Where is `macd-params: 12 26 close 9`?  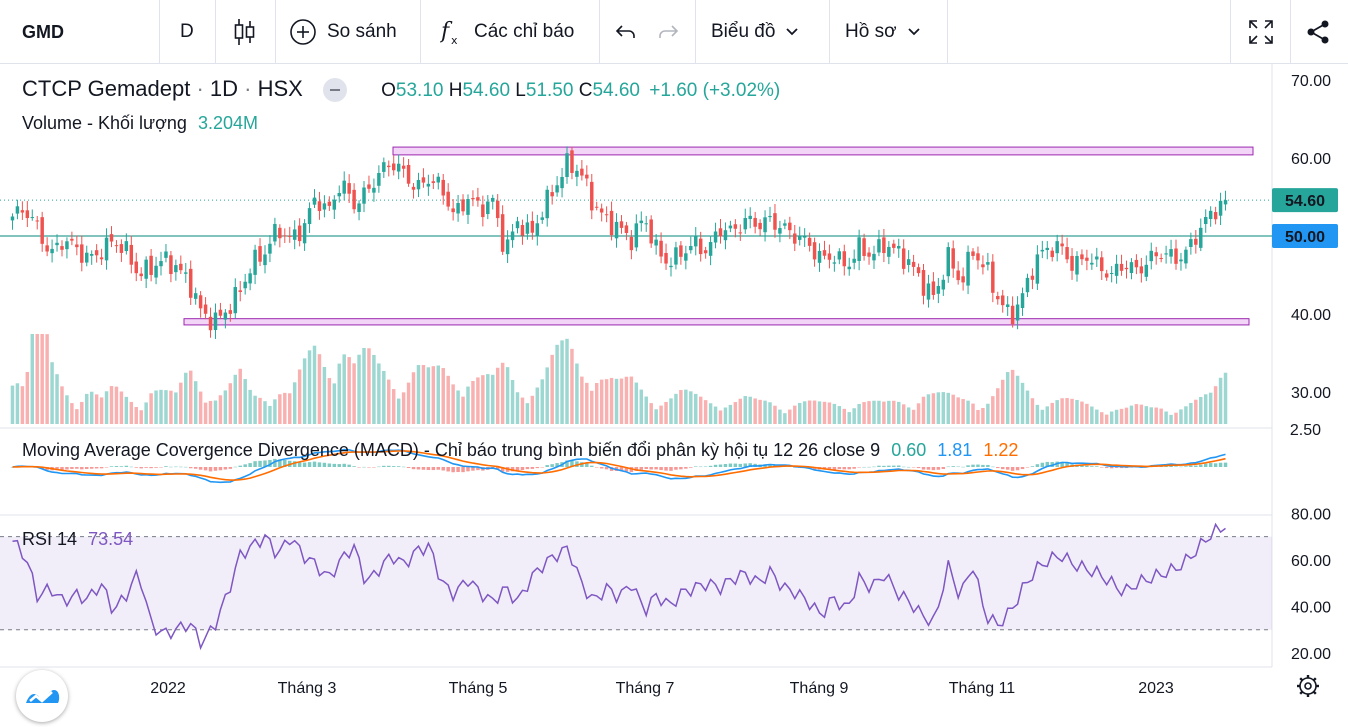
macd-params: 12 26 close 9 is located at coordinates (827, 450).